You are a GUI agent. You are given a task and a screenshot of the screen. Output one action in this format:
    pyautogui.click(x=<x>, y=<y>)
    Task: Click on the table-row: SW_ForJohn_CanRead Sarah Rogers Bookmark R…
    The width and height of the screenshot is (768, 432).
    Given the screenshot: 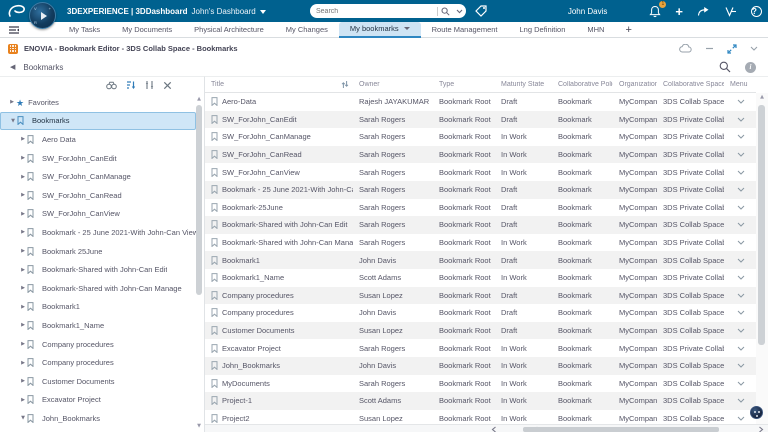 What is the action you would take?
    pyautogui.click(x=480, y=154)
    